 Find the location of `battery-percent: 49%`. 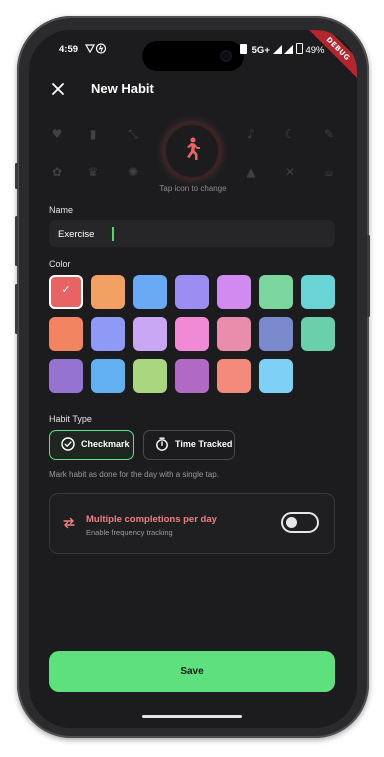

battery-percent: 49% is located at coordinates (315, 50).